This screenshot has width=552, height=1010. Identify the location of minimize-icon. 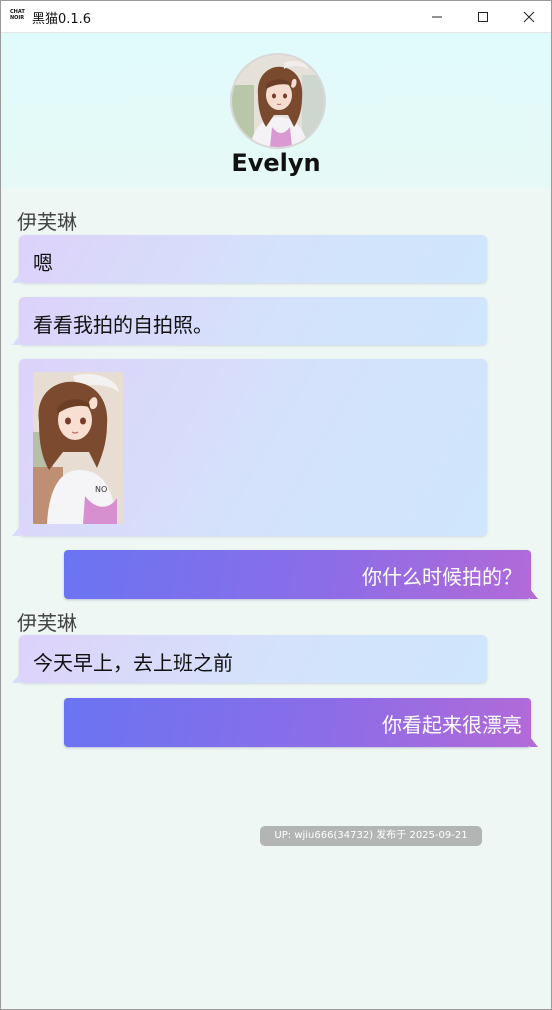
(437, 16).